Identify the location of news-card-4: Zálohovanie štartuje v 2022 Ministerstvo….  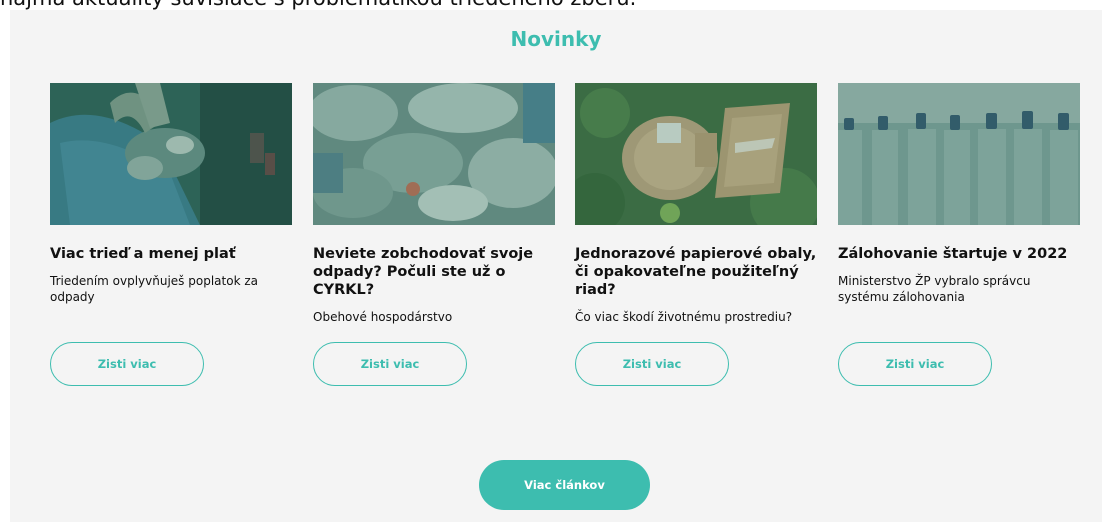
(959, 194).